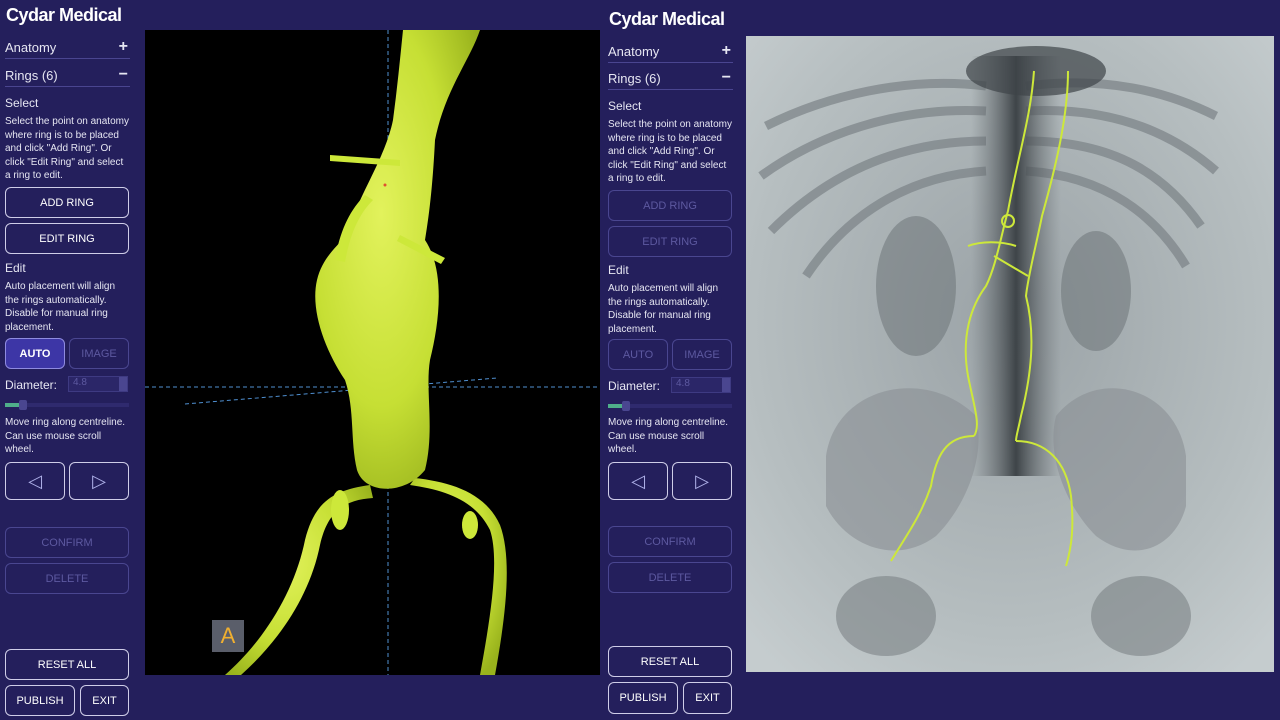  What do you see at coordinates (458, 576) in the screenshot?
I see `right-iliac-artery` at bounding box center [458, 576].